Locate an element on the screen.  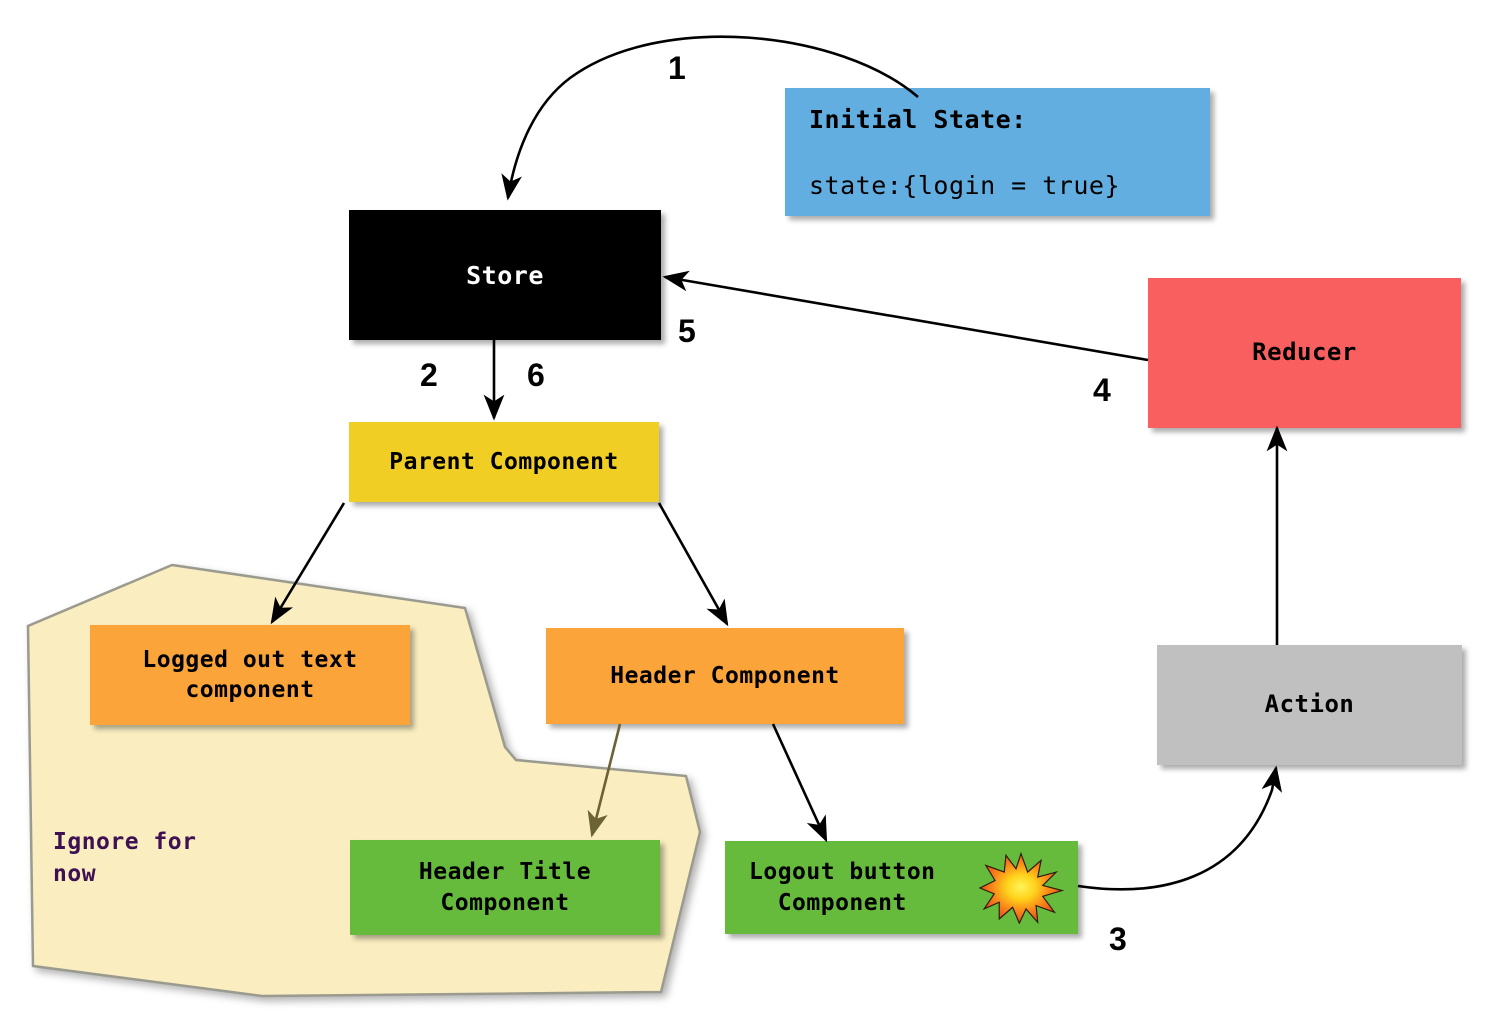
node-header-component: Header Component is located at coordinates (725, 676).